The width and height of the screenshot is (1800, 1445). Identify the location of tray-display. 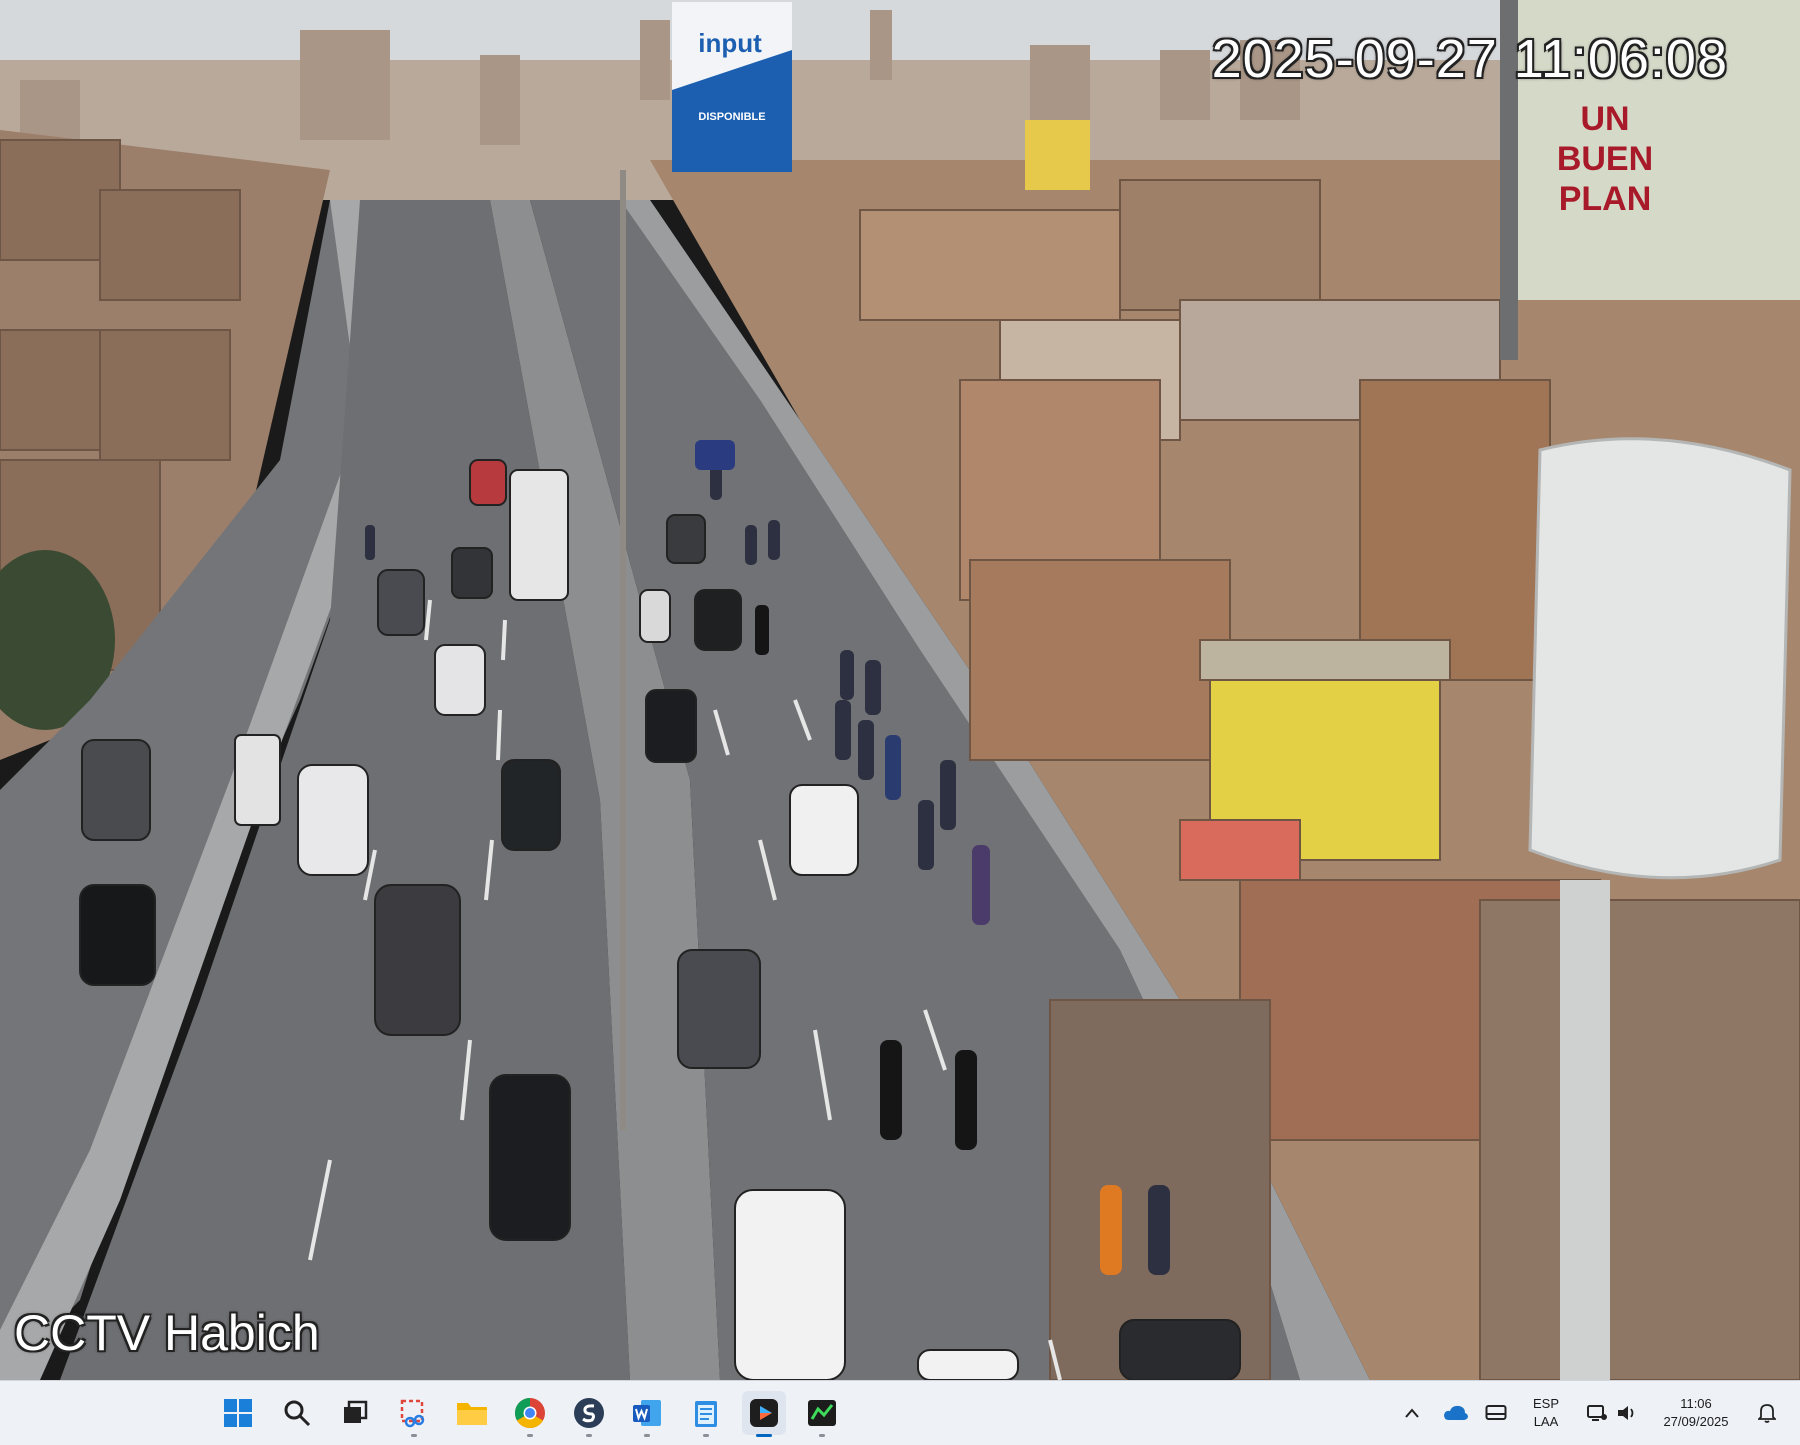
(1496, 1413).